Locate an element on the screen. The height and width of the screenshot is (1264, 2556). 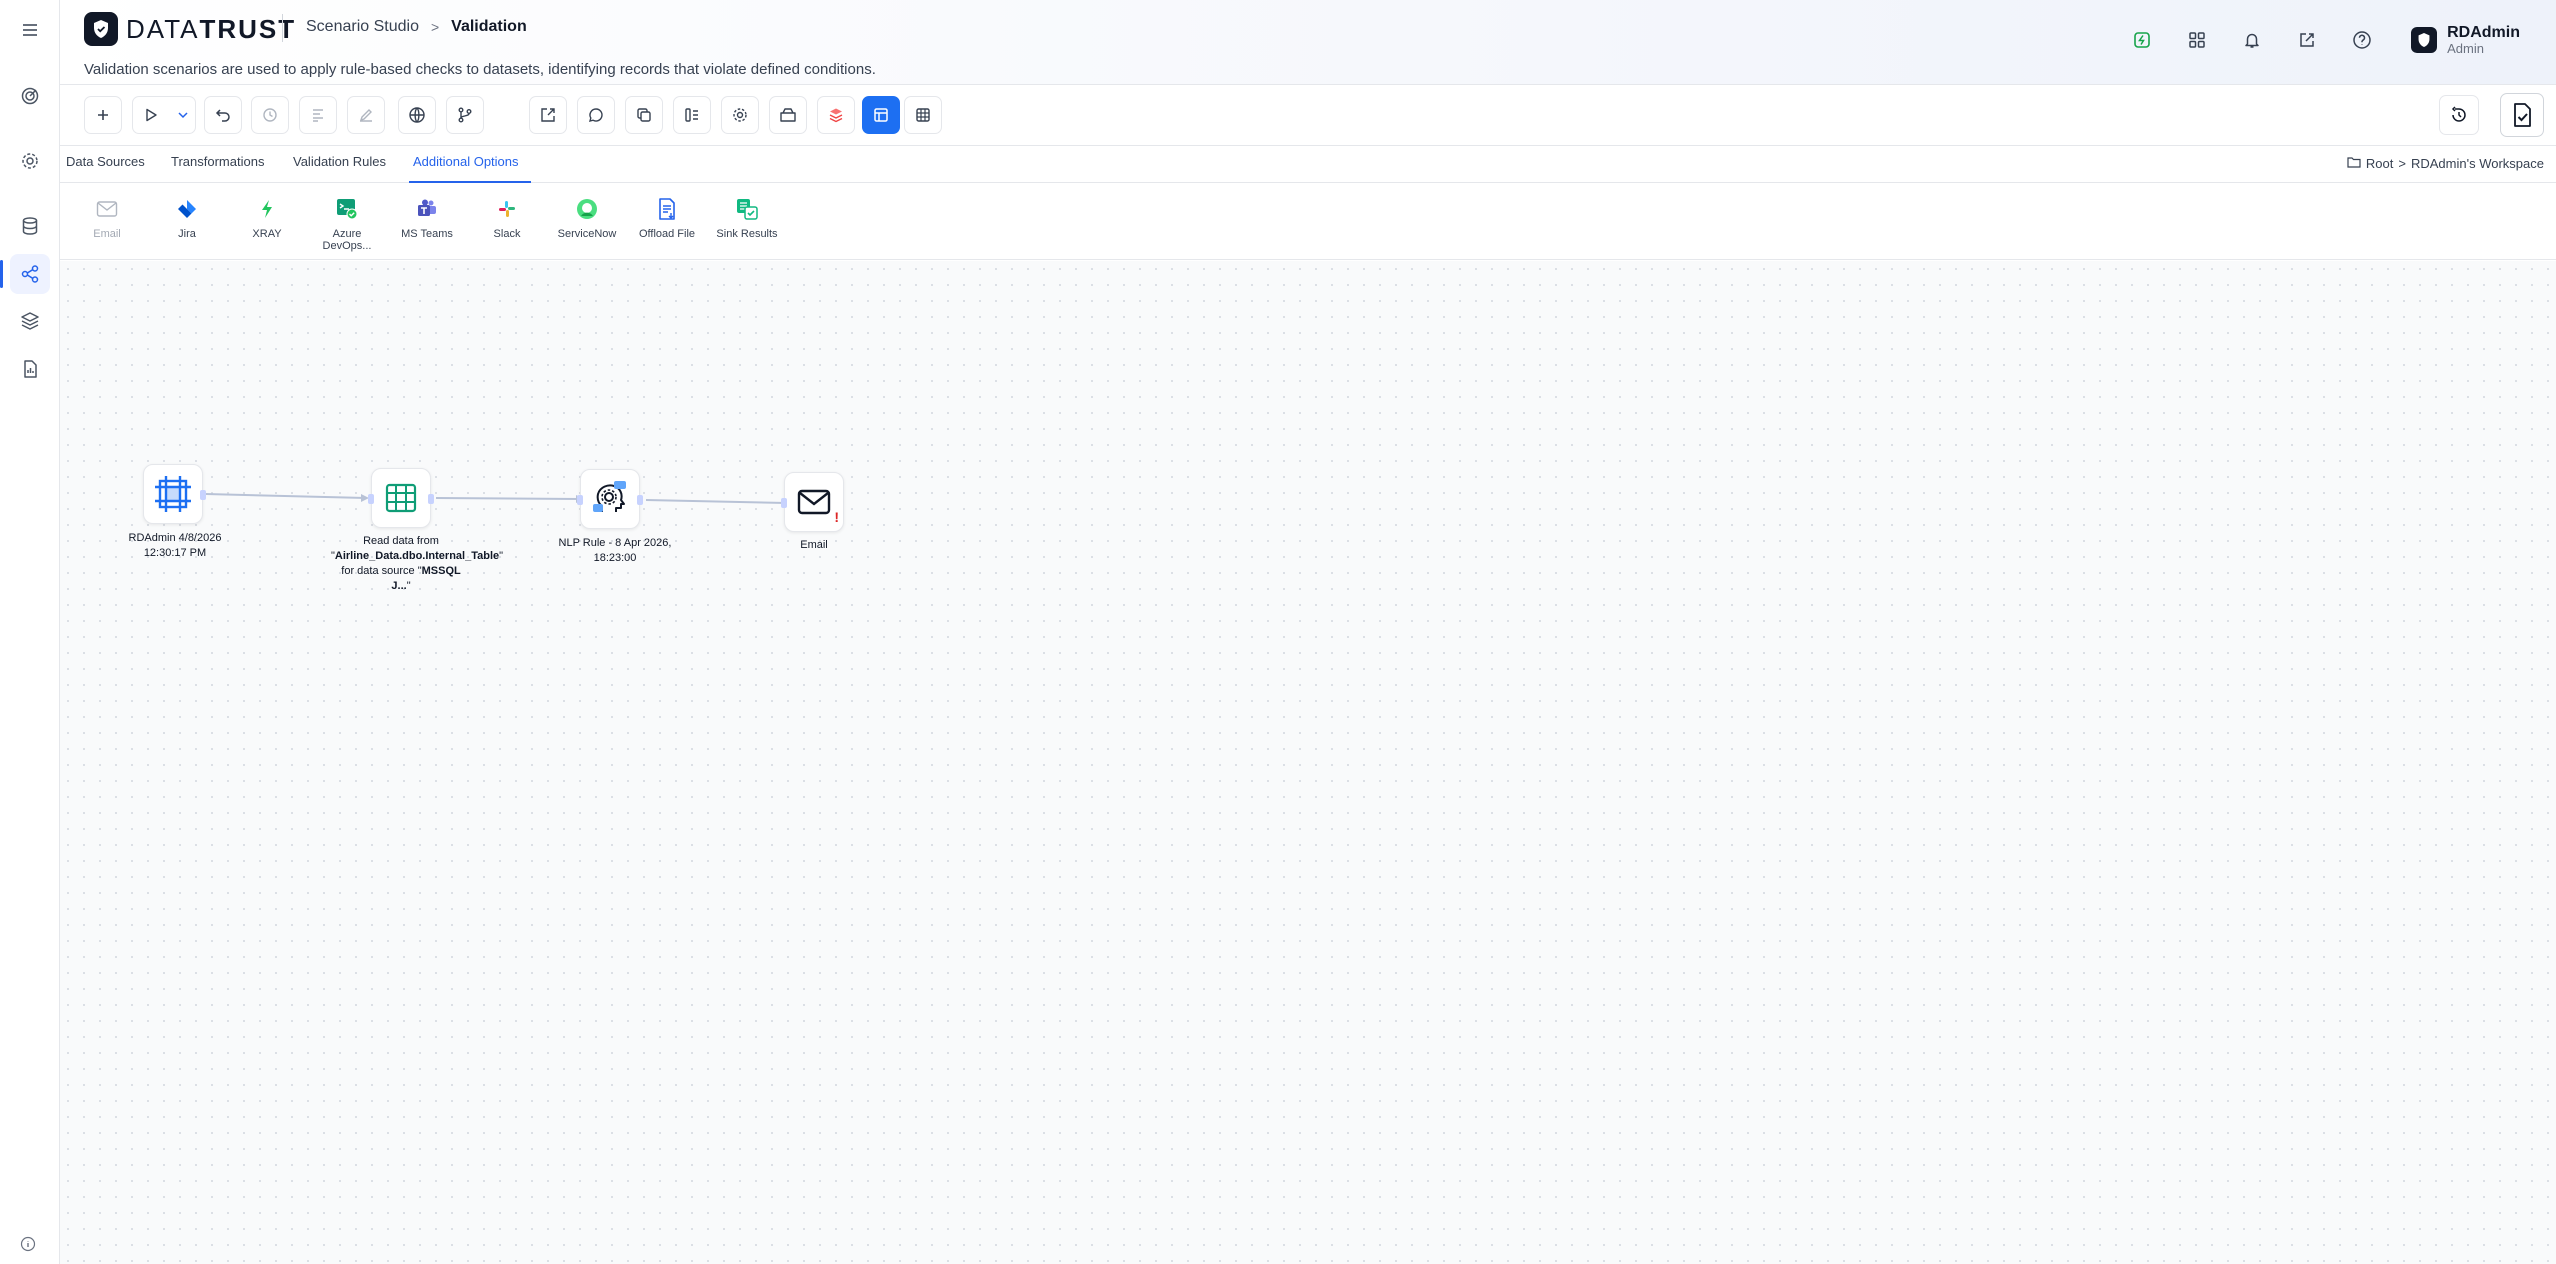
palette-item-ms-teams: MS Teams is located at coordinates (427, 218).